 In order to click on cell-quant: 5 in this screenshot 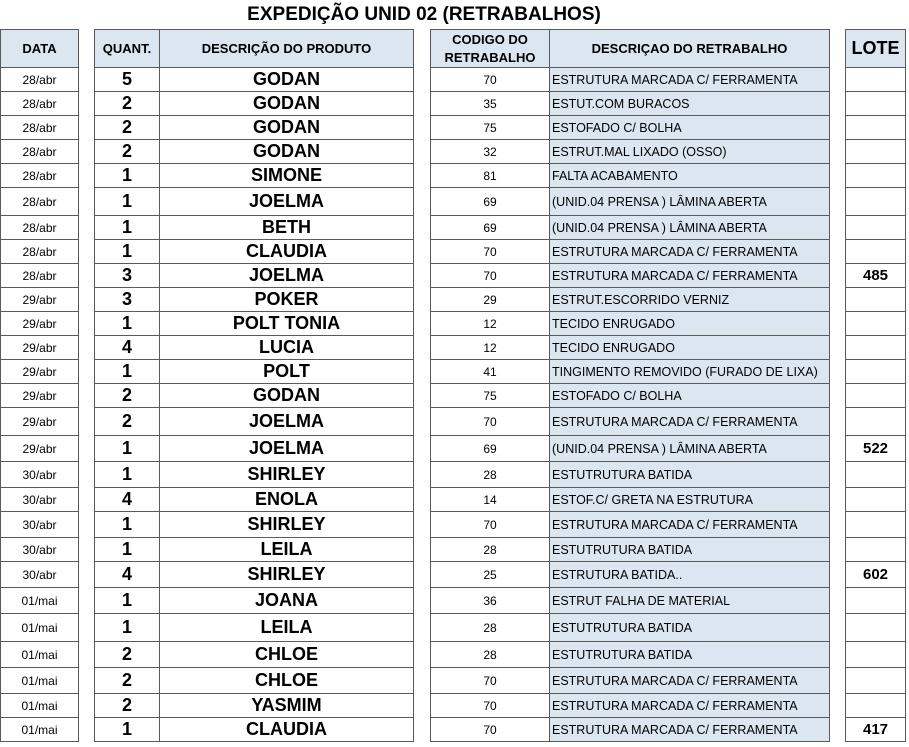, I will do `click(127, 79)`.